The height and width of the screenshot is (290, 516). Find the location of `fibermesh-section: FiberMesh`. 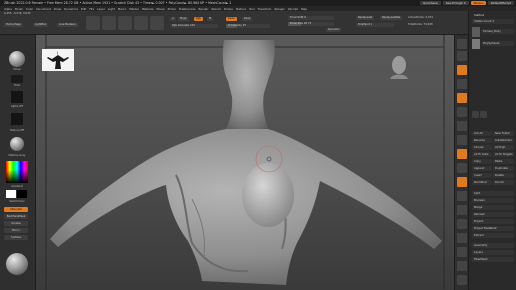

fibermesh-section: FiberMesh is located at coordinates (493, 259).